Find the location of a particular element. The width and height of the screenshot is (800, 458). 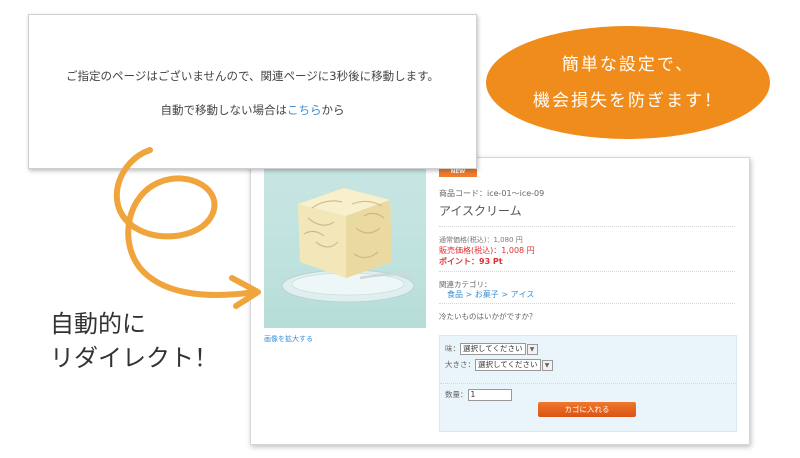

redirect-caption-line-2: リダイレクト！ is located at coordinates (134, 358).